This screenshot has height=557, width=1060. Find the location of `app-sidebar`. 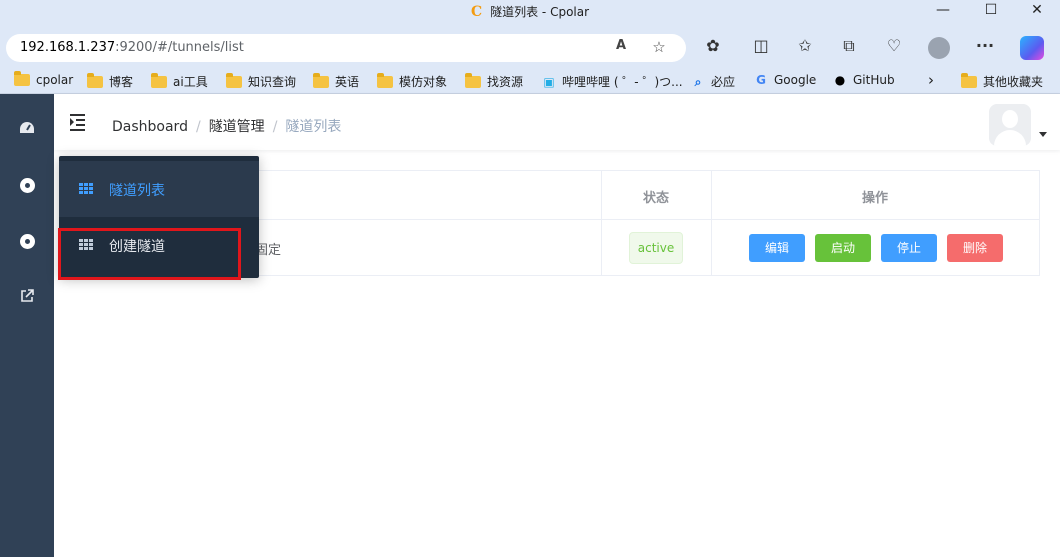

app-sidebar is located at coordinates (27, 325).